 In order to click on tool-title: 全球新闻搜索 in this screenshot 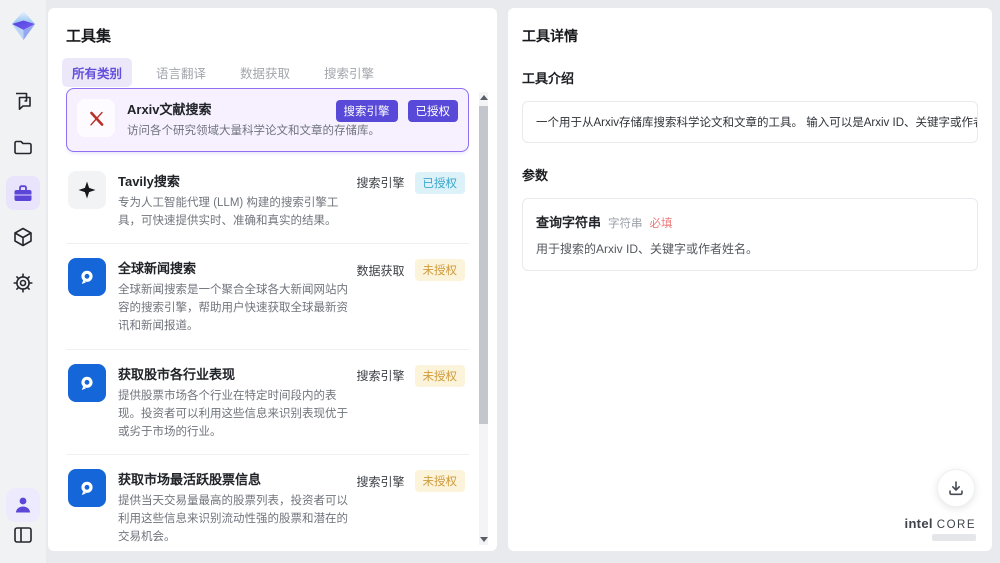, I will do `click(157, 269)`.